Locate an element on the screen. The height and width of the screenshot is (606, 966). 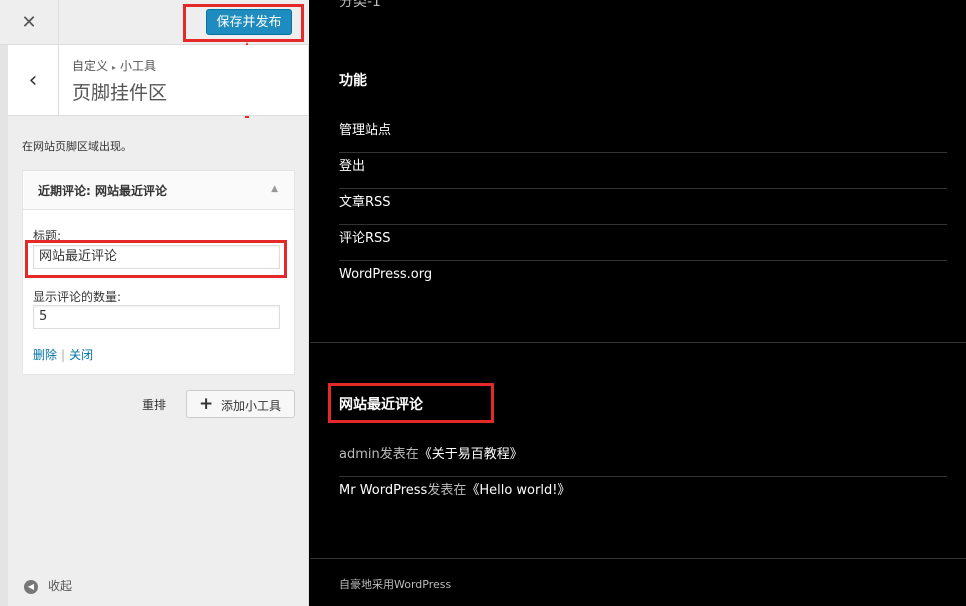
widget-instance-title: : 网站最近评论 is located at coordinates (126, 191).